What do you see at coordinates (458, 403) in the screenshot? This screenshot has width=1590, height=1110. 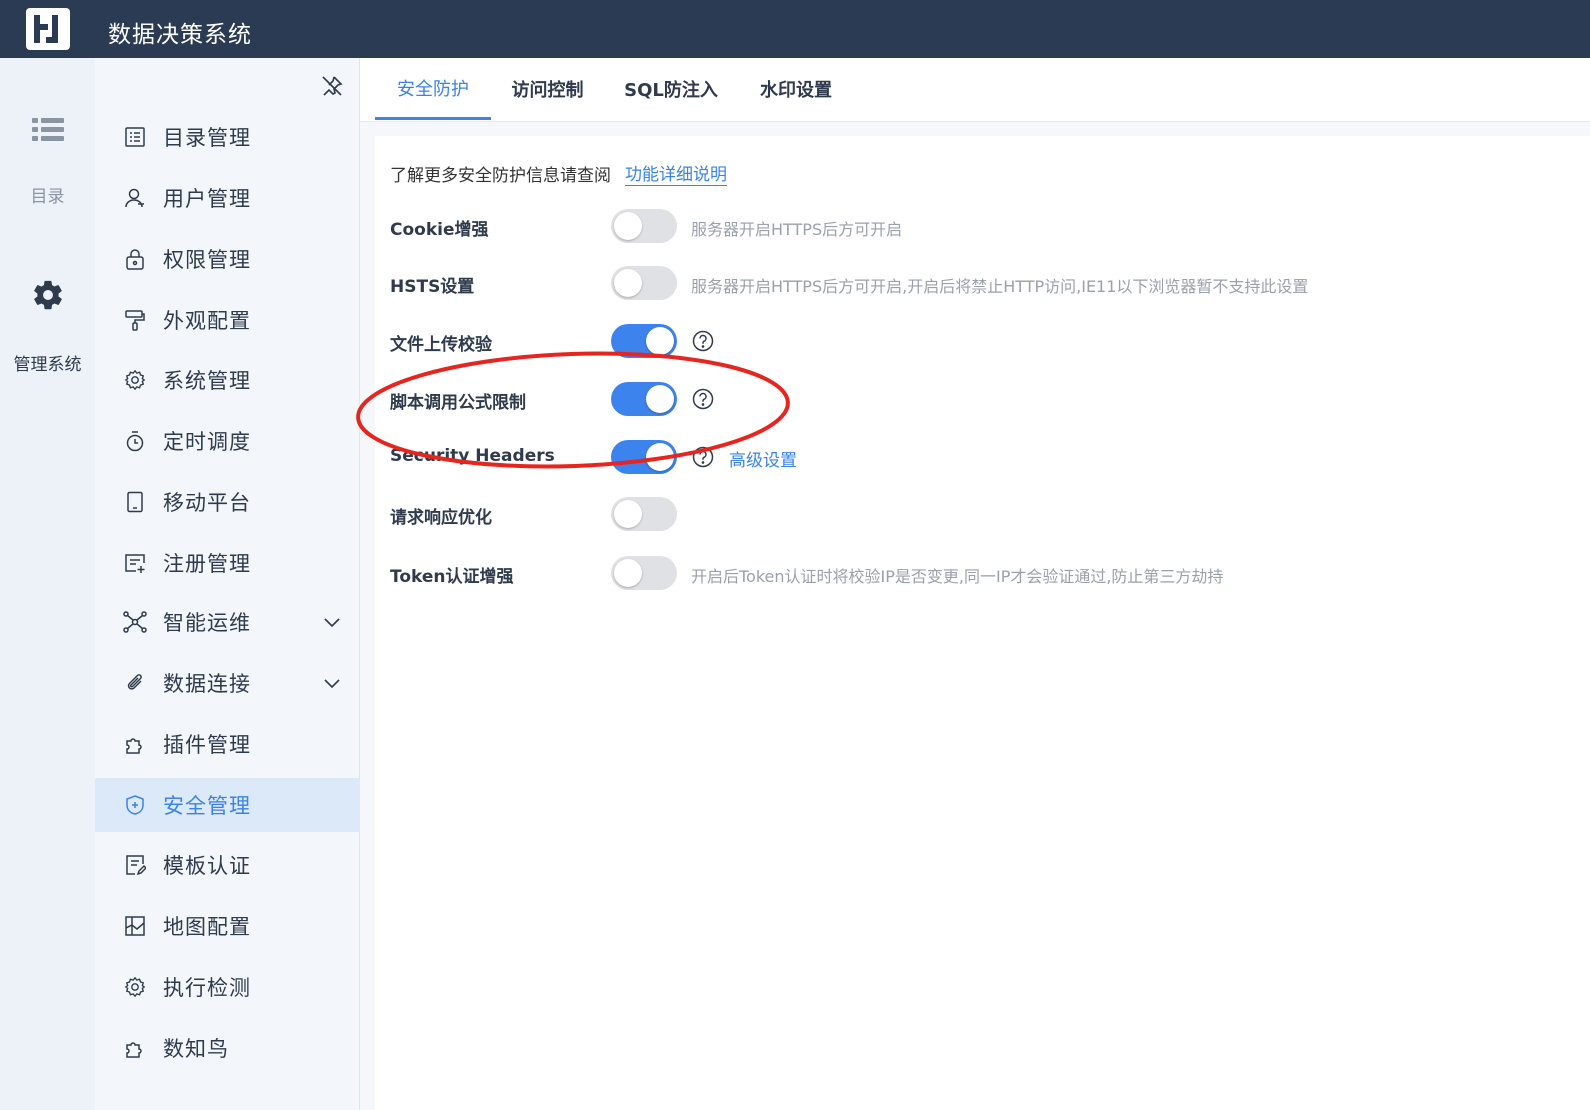 I see `setting-label: 脚本调用公式限制` at bounding box center [458, 403].